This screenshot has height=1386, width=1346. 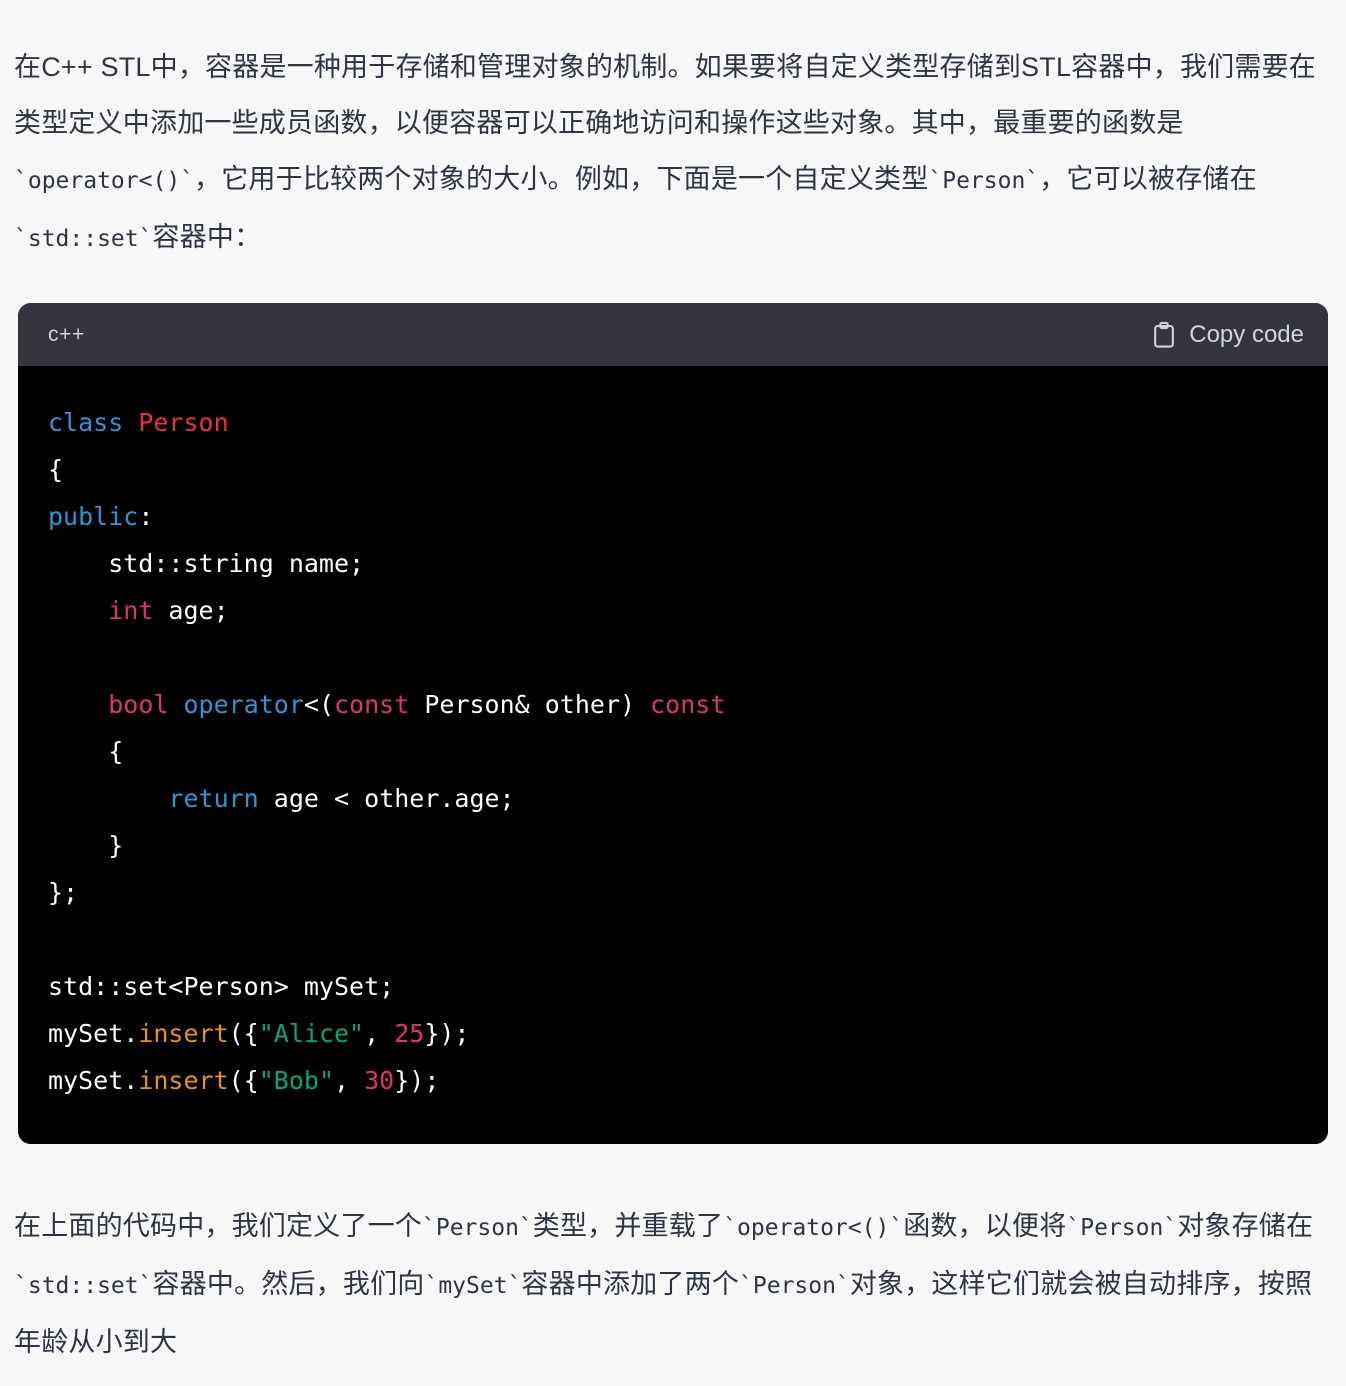 I want to click on code-language-label: c++, so click(x=66, y=334).